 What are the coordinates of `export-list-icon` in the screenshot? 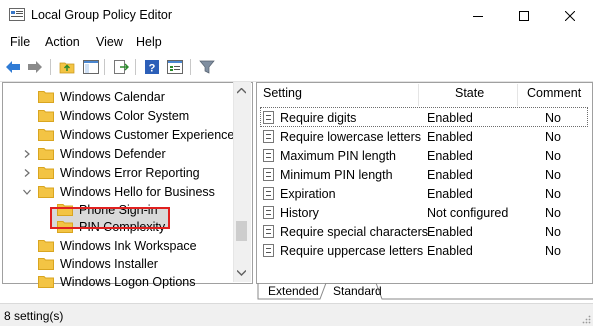 It's located at (121, 67).